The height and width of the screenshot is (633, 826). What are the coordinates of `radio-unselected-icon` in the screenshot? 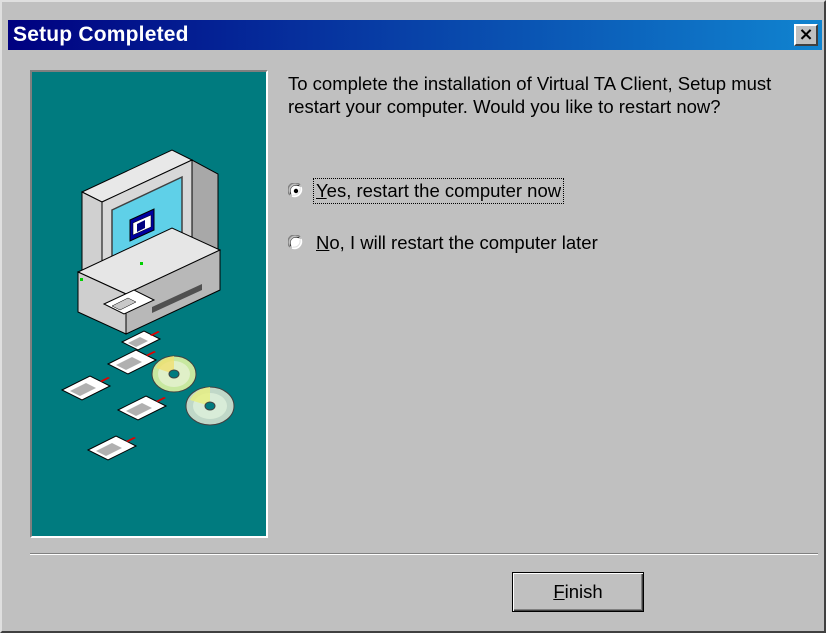 It's located at (296, 243).